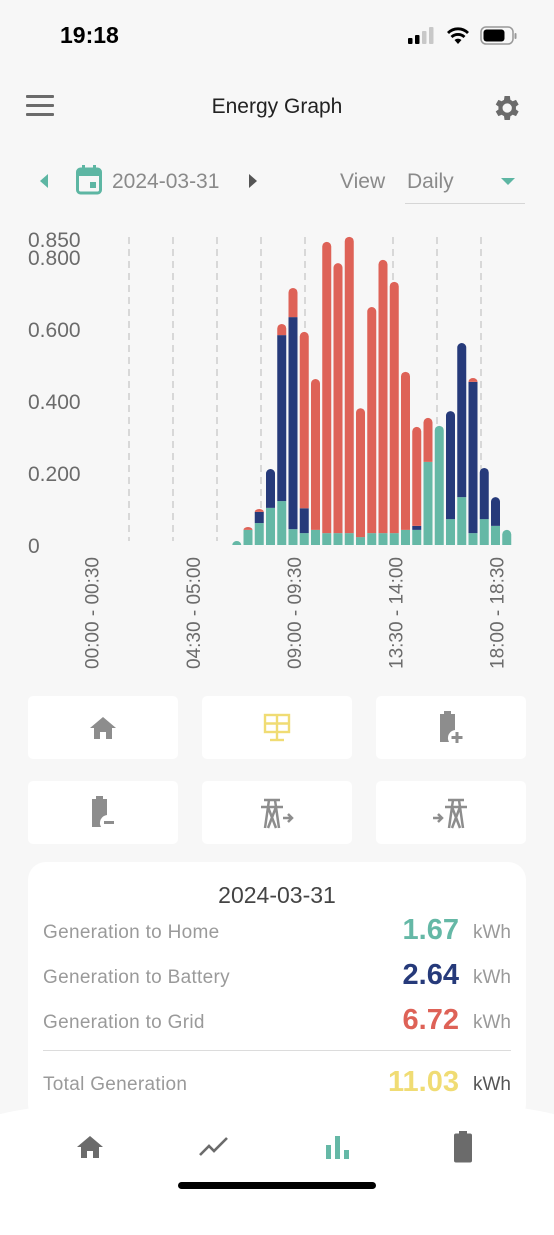 The width and height of the screenshot is (554, 1235). Describe the element at coordinates (396, 613) in the screenshot. I see `x-tick-label: 13:30 - 14:00` at that location.